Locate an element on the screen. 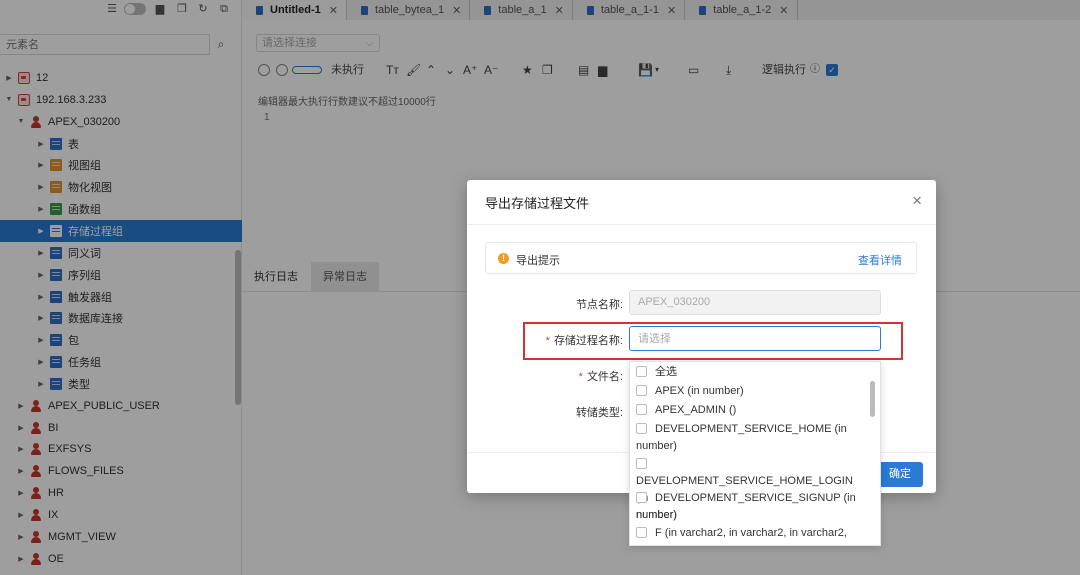 This screenshot has width=1080, height=575. ok-button: 确定 is located at coordinates (900, 474).